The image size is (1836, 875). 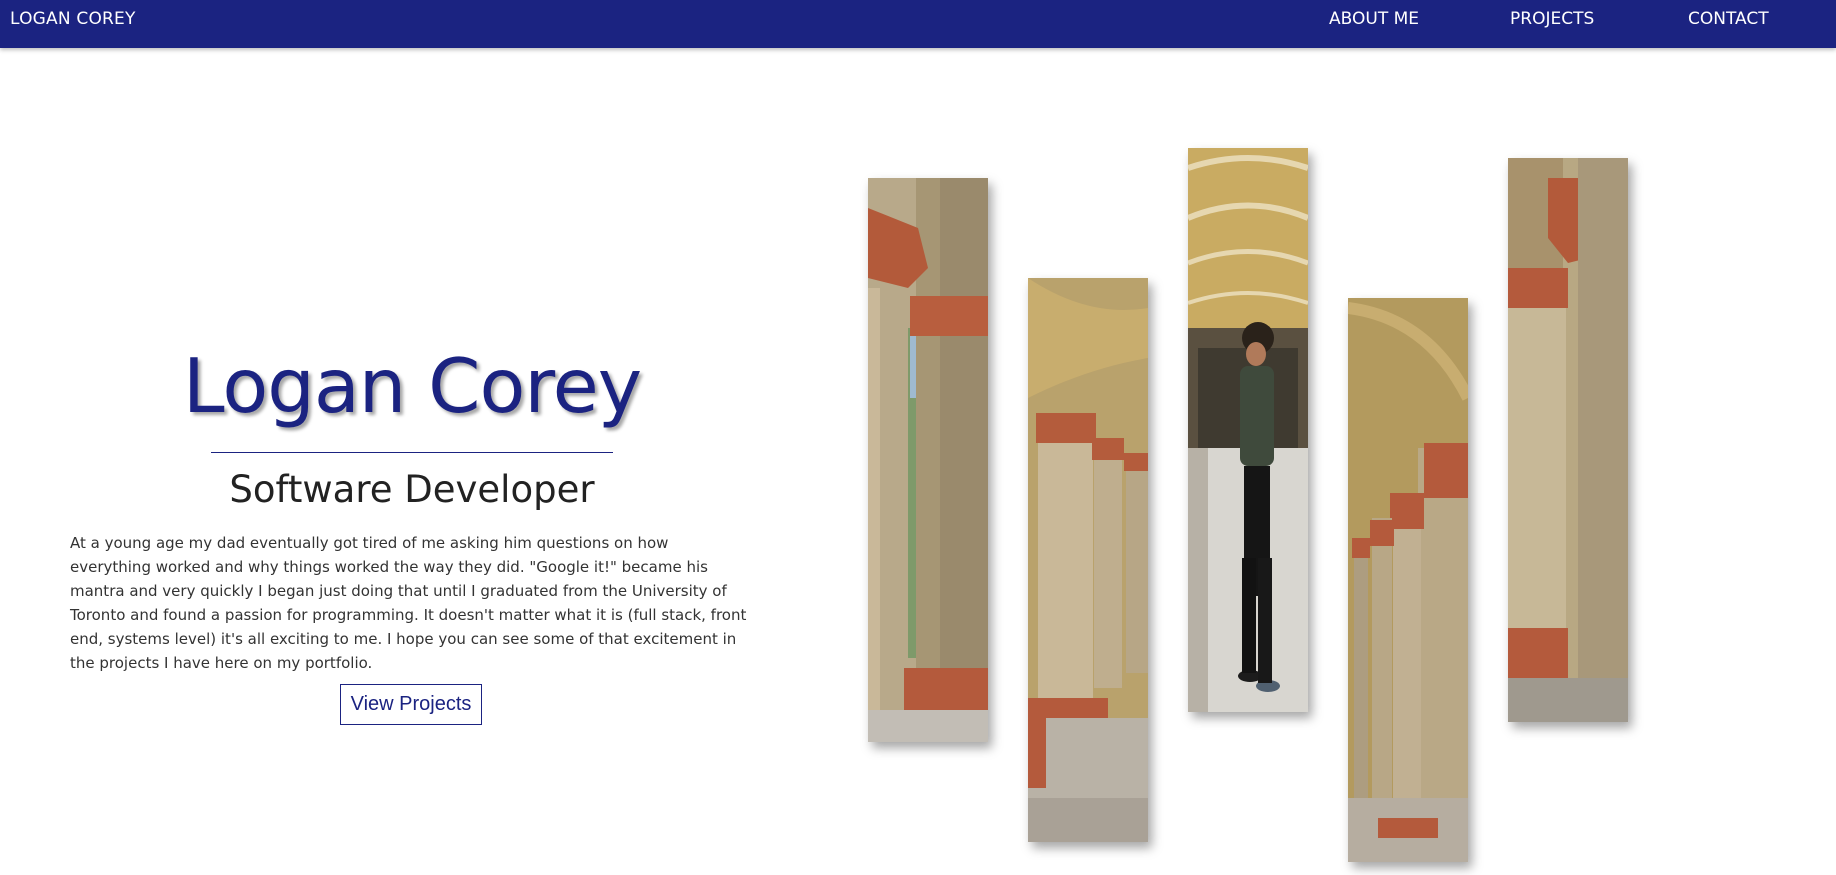 I want to click on top-navbar: LOGAN COREY ABOUT ME PROJECTS CONTACT, so click(x=918, y=24).